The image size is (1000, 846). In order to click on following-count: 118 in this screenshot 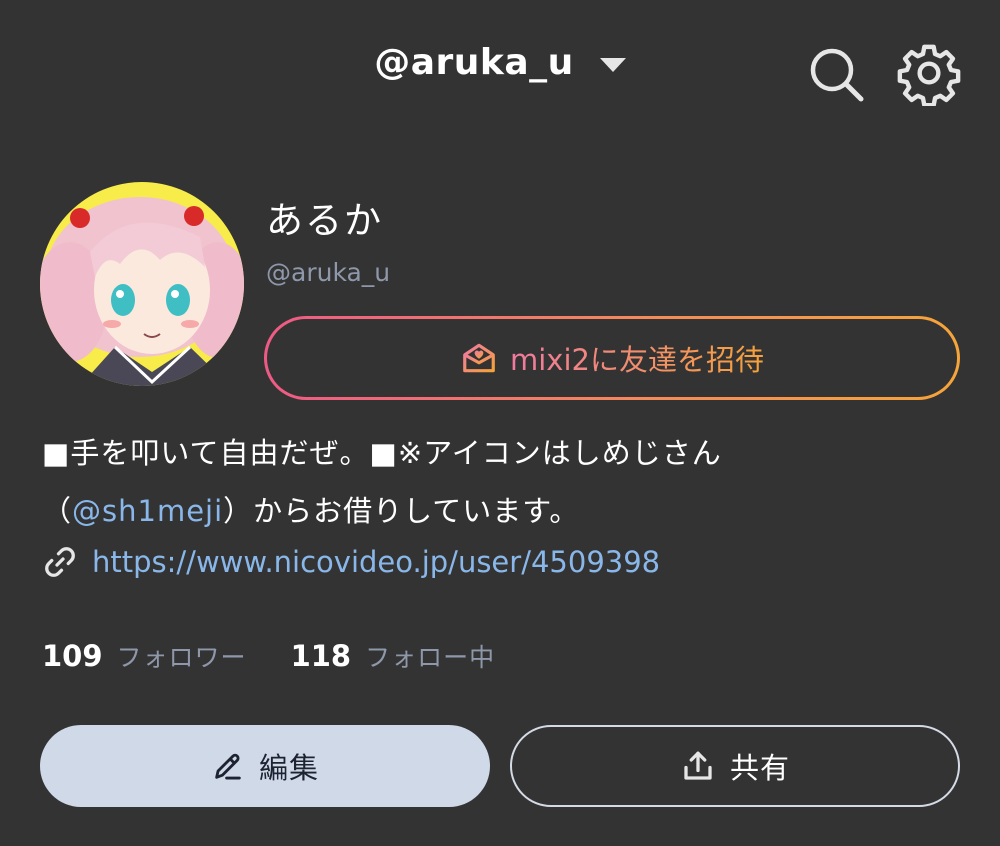, I will do `click(321, 656)`.